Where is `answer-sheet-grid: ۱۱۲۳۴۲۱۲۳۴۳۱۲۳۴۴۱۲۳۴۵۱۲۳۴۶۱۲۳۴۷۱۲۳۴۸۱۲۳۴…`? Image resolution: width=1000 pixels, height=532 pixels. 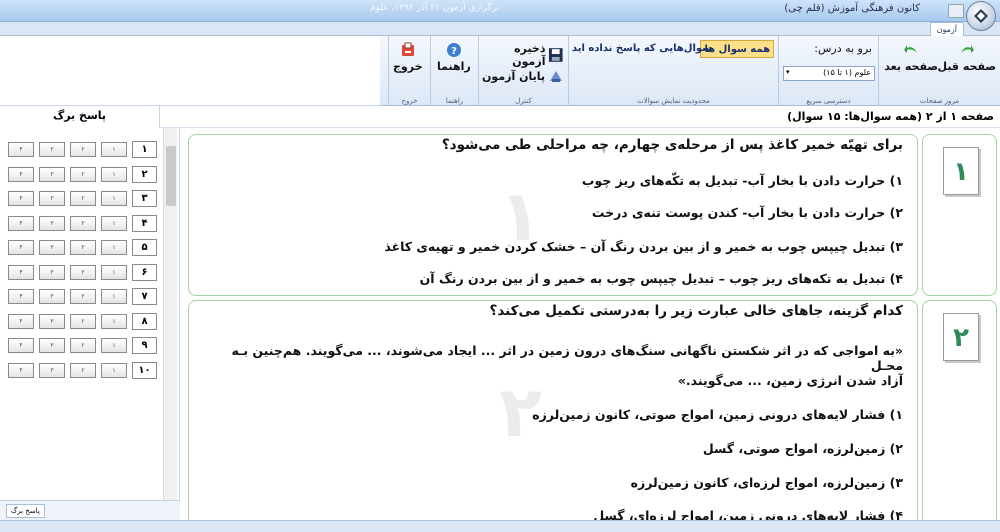 answer-sheet-grid: ۱۱۲۳۴۲۱۲۳۴۳۱۲۳۴۴۱۲۳۴۵۱۲۳۴۶۱۲۳۴۷۱۲۳۴۸۱۲۳۴… is located at coordinates (81, 260).